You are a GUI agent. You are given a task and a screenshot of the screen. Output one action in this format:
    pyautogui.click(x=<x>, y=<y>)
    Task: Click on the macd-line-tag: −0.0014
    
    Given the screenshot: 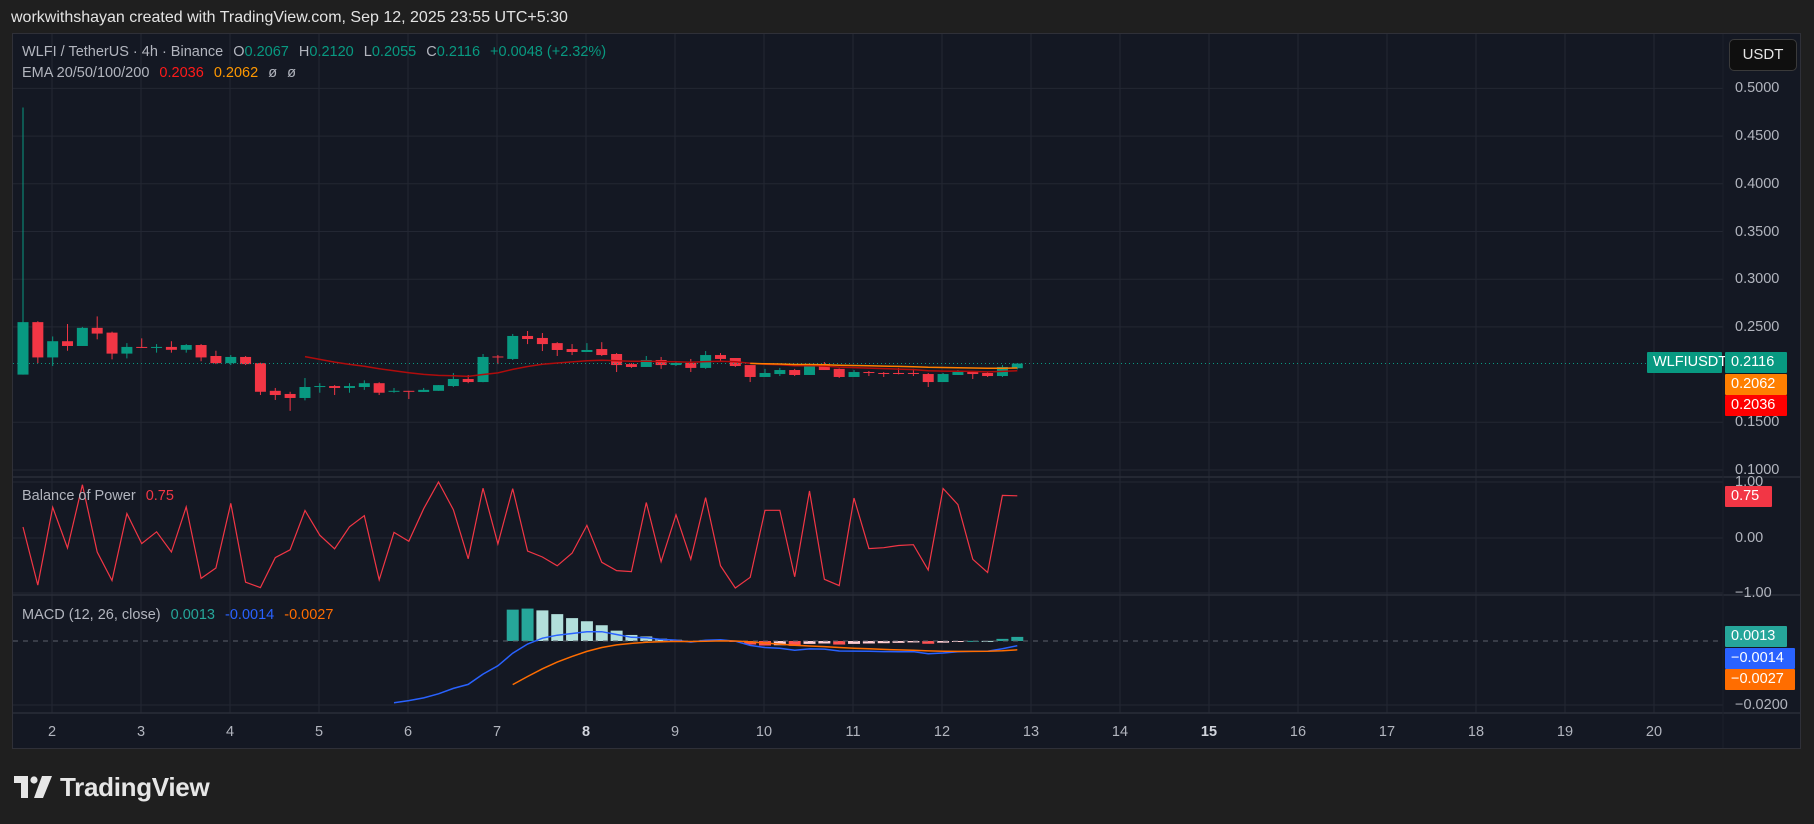 What is the action you would take?
    pyautogui.click(x=1760, y=658)
    